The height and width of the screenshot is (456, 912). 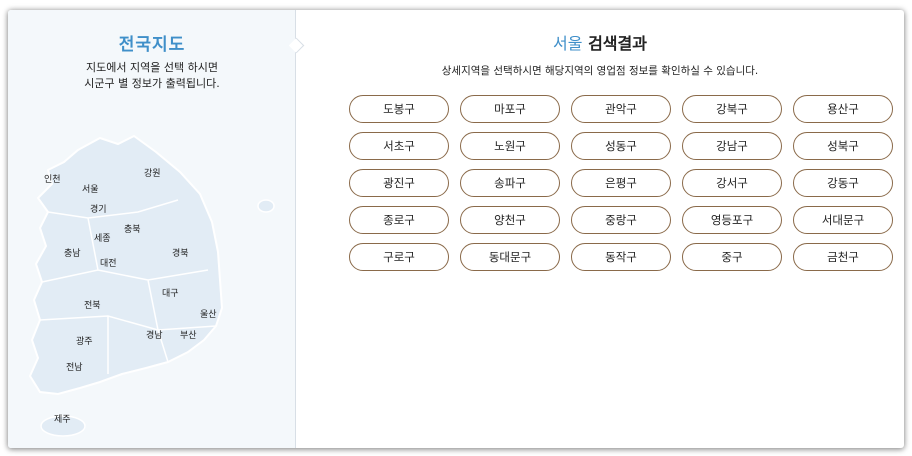 What do you see at coordinates (843, 220) in the screenshot?
I see `district-button-seodaemun: 서대문구` at bounding box center [843, 220].